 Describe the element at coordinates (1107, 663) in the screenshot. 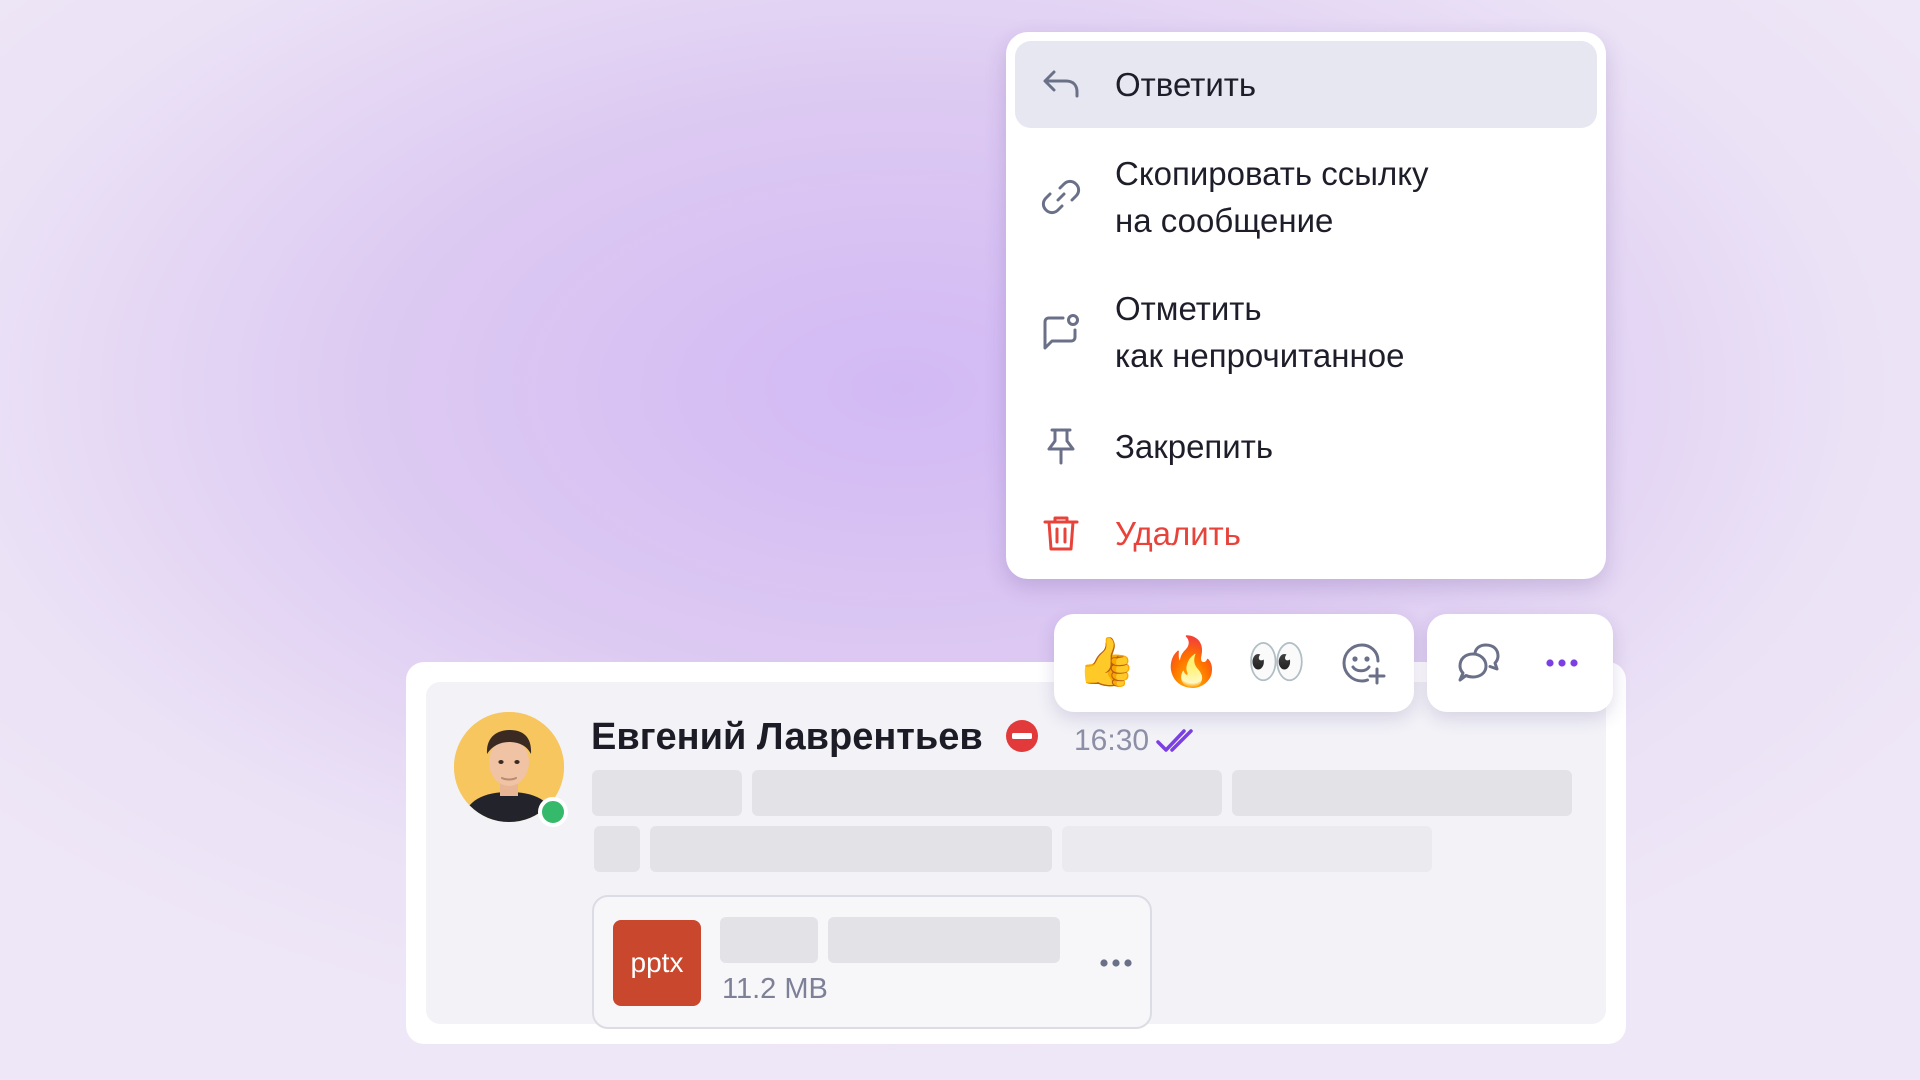

I see `reaction-thumbs-up: 👍` at that location.